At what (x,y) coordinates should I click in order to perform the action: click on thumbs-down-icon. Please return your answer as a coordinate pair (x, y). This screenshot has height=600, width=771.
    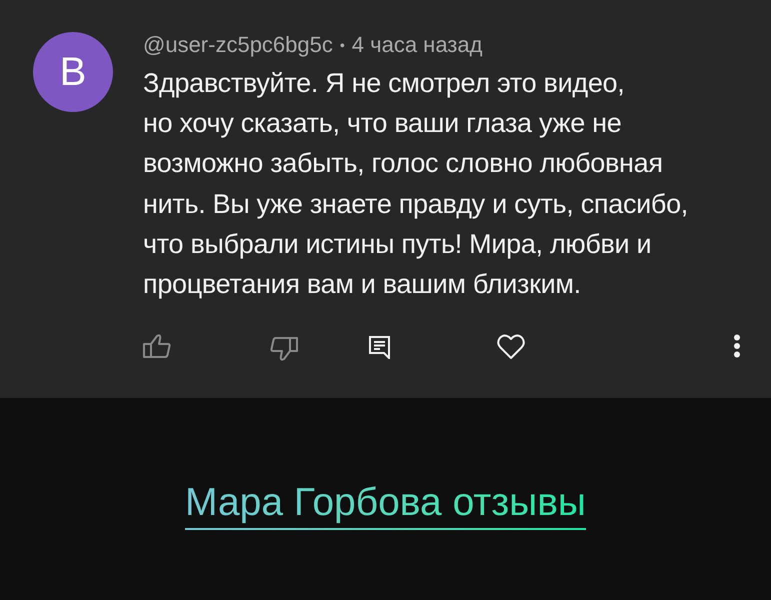
    Looking at the image, I should click on (284, 349).